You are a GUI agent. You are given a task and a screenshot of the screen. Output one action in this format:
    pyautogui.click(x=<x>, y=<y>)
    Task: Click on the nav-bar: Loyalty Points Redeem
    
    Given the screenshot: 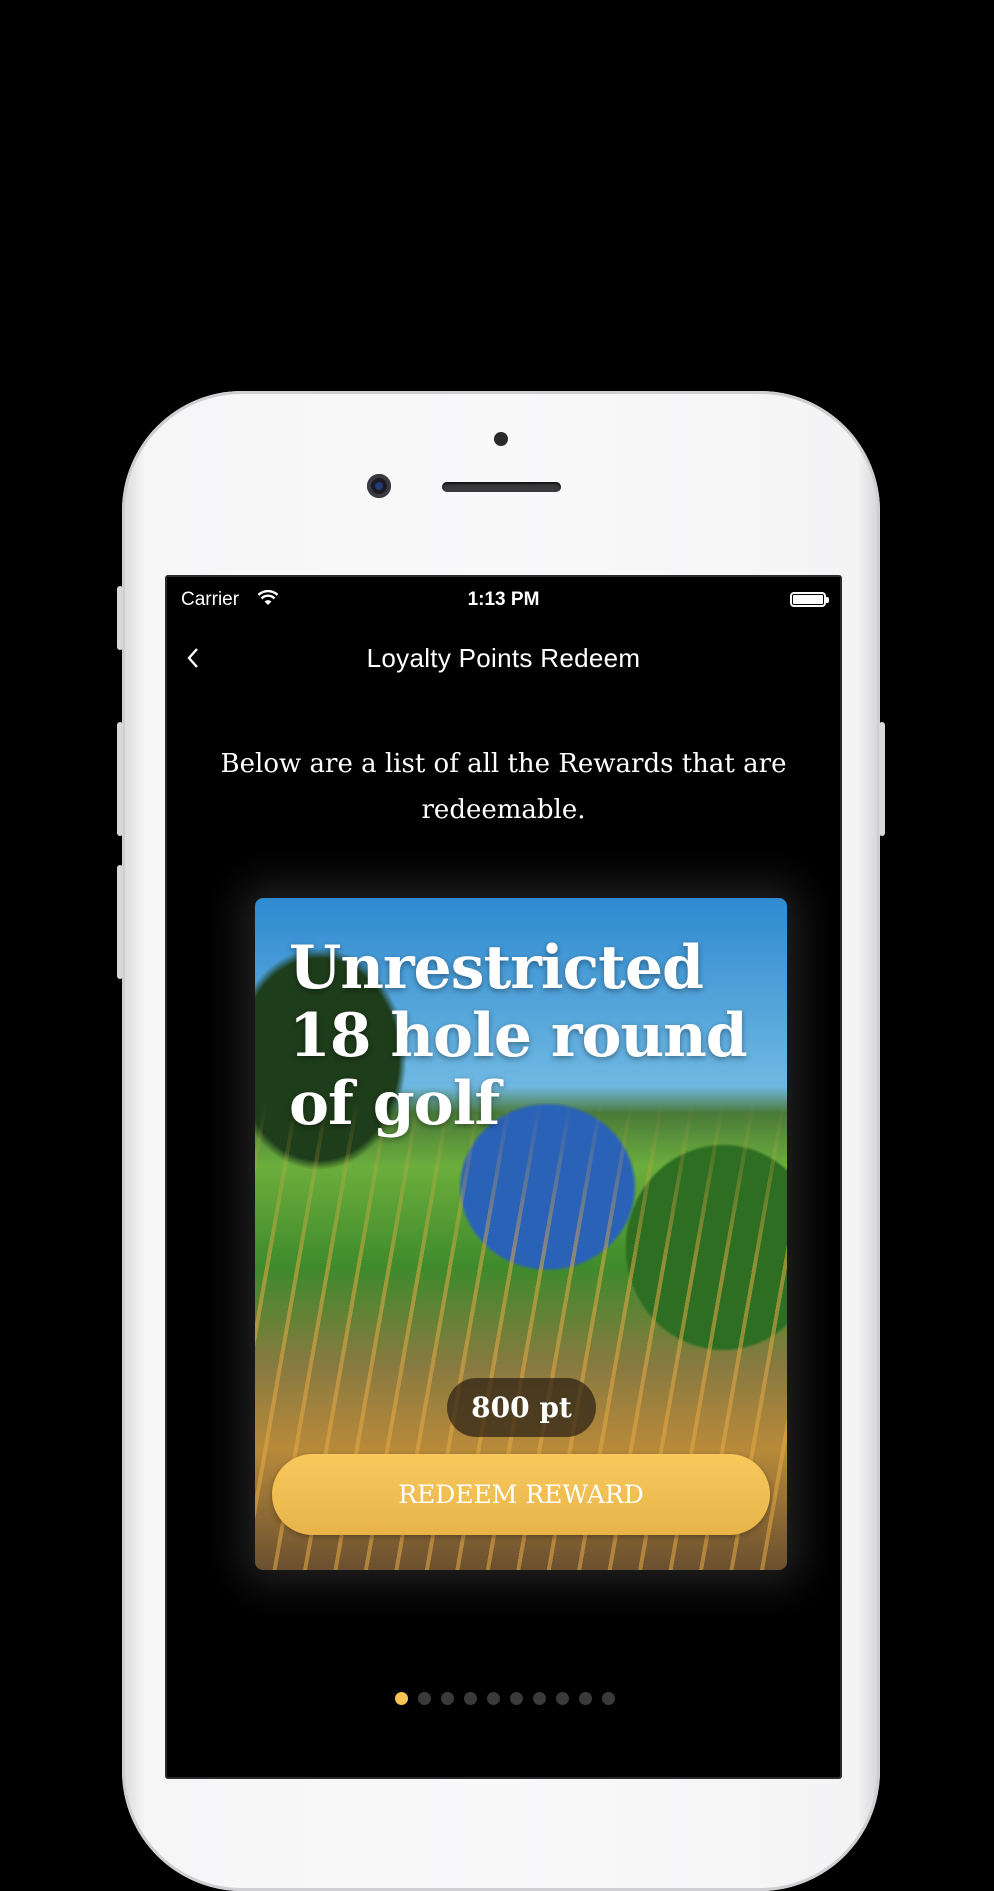 What is the action you would take?
    pyautogui.click(x=503, y=658)
    